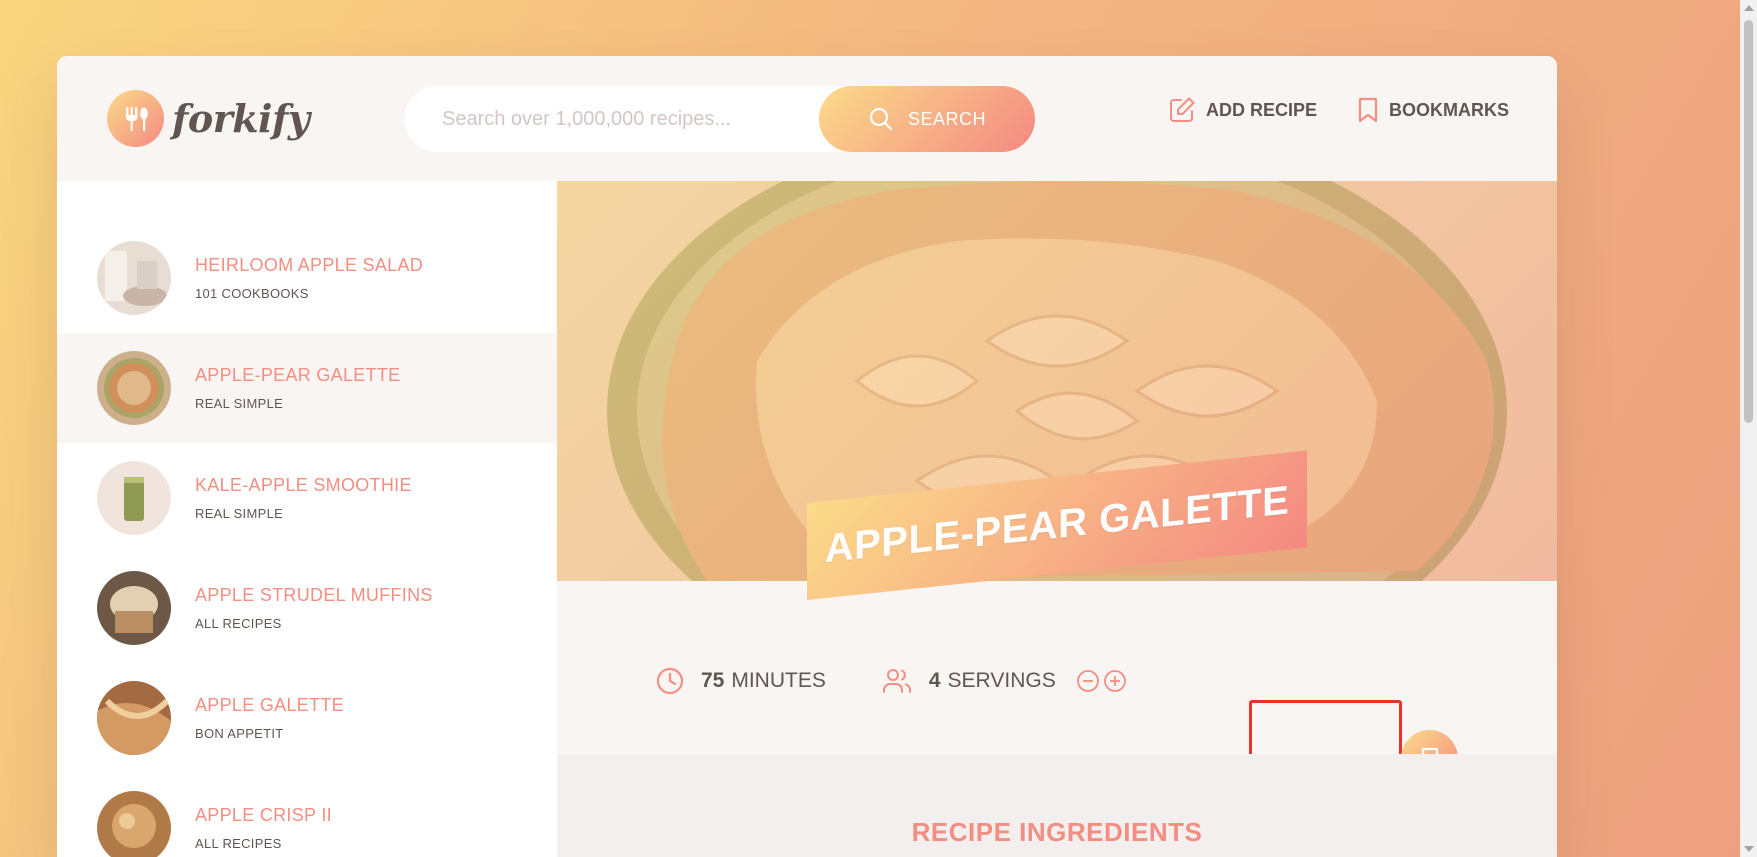  I want to click on add-recipe-label: ADD RECIPE, so click(1261, 109).